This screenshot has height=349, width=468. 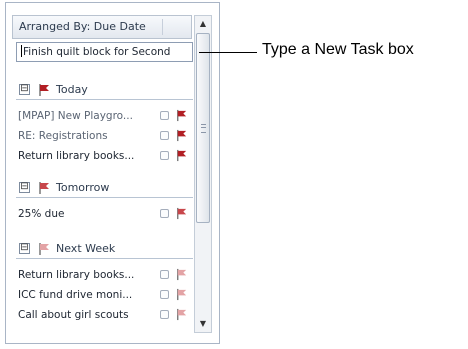 What do you see at coordinates (86, 248) in the screenshot?
I see `group-label-next-week: Next Week` at bounding box center [86, 248].